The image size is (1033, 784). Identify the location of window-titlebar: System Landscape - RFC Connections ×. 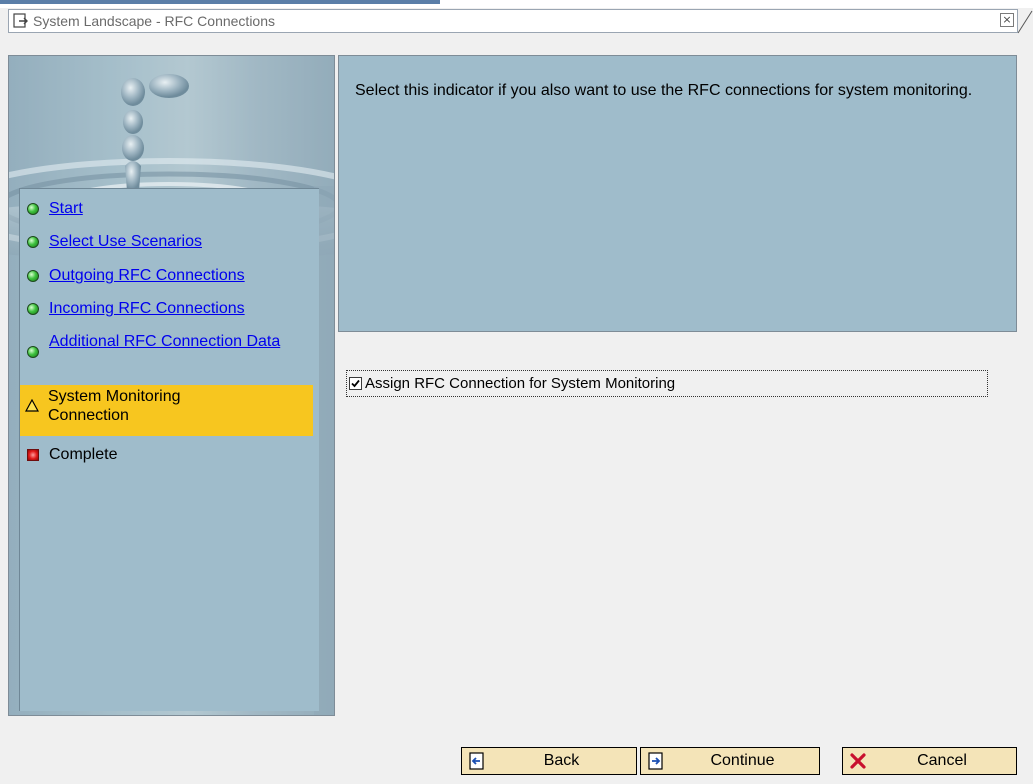
(513, 21).